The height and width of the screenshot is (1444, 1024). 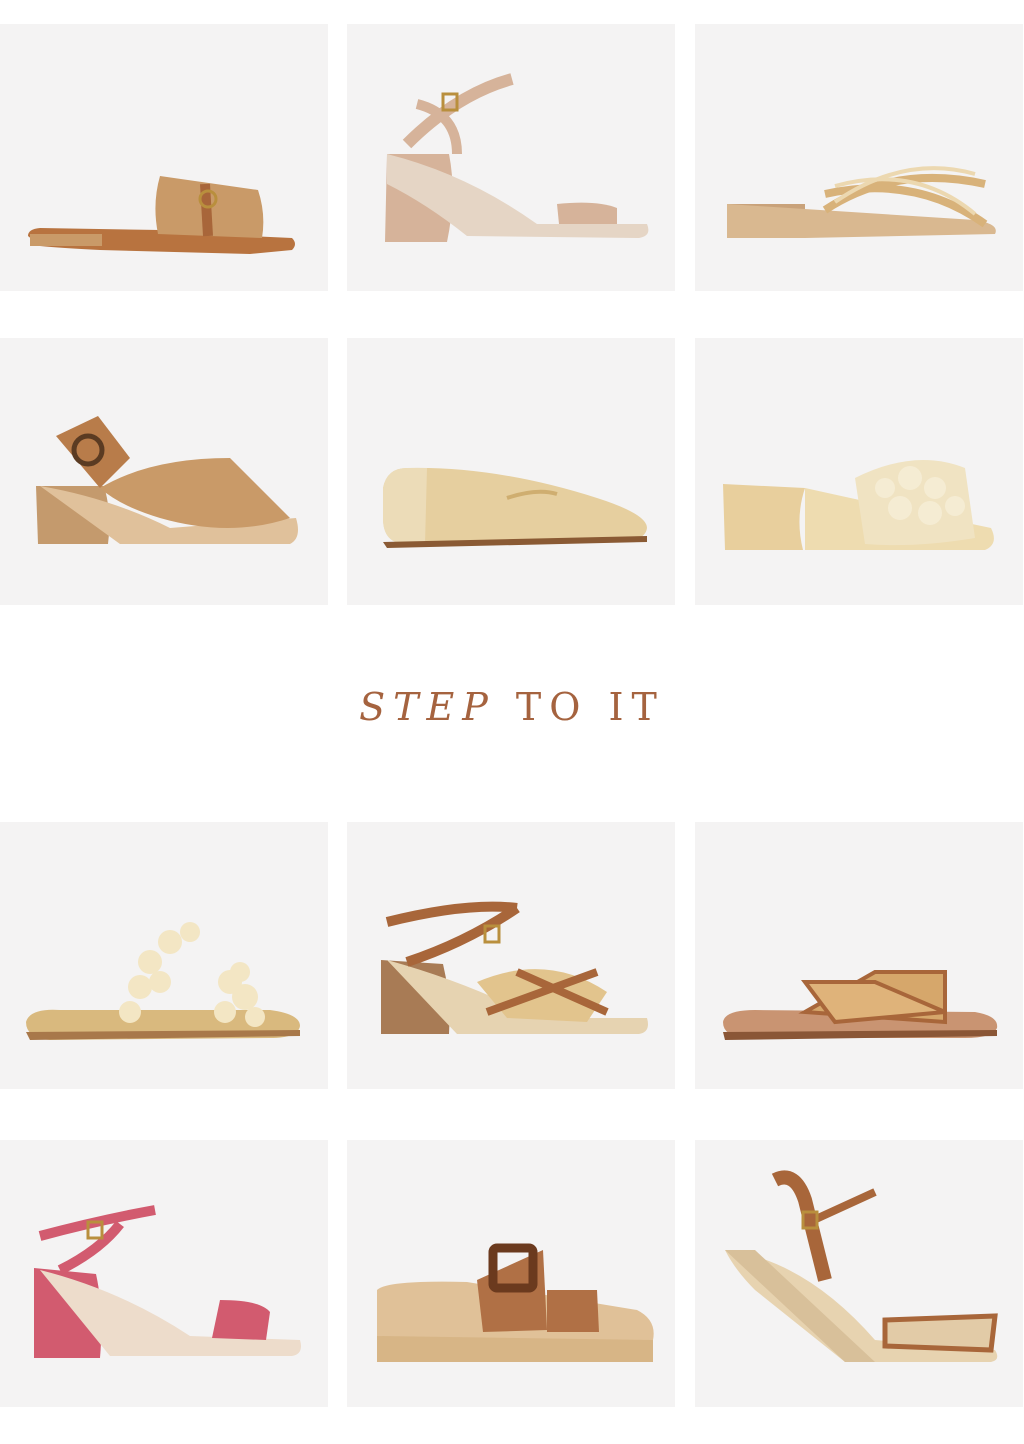 I want to click on cane-crossover-slide-icon, so click(x=860, y=1005).